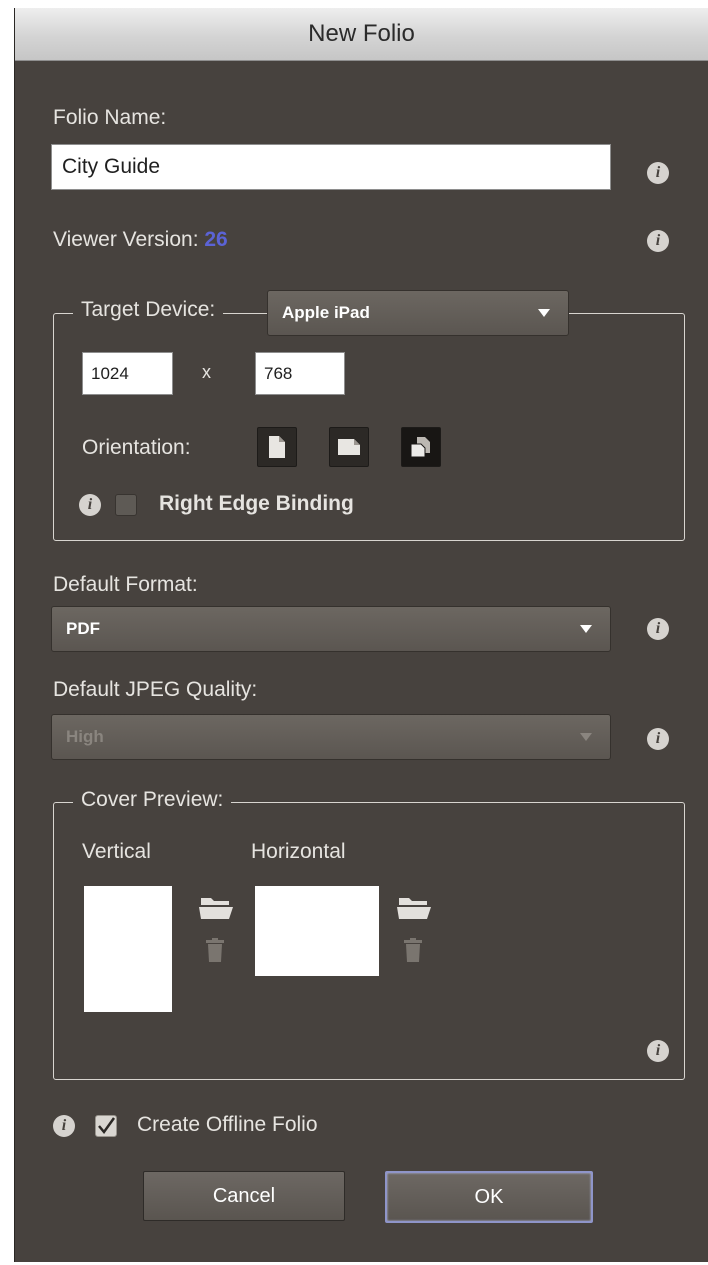 The height and width of the screenshot is (1265, 708). Describe the element at coordinates (418, 313) in the screenshot. I see `target-device-dropdown: Apple iPad` at that location.